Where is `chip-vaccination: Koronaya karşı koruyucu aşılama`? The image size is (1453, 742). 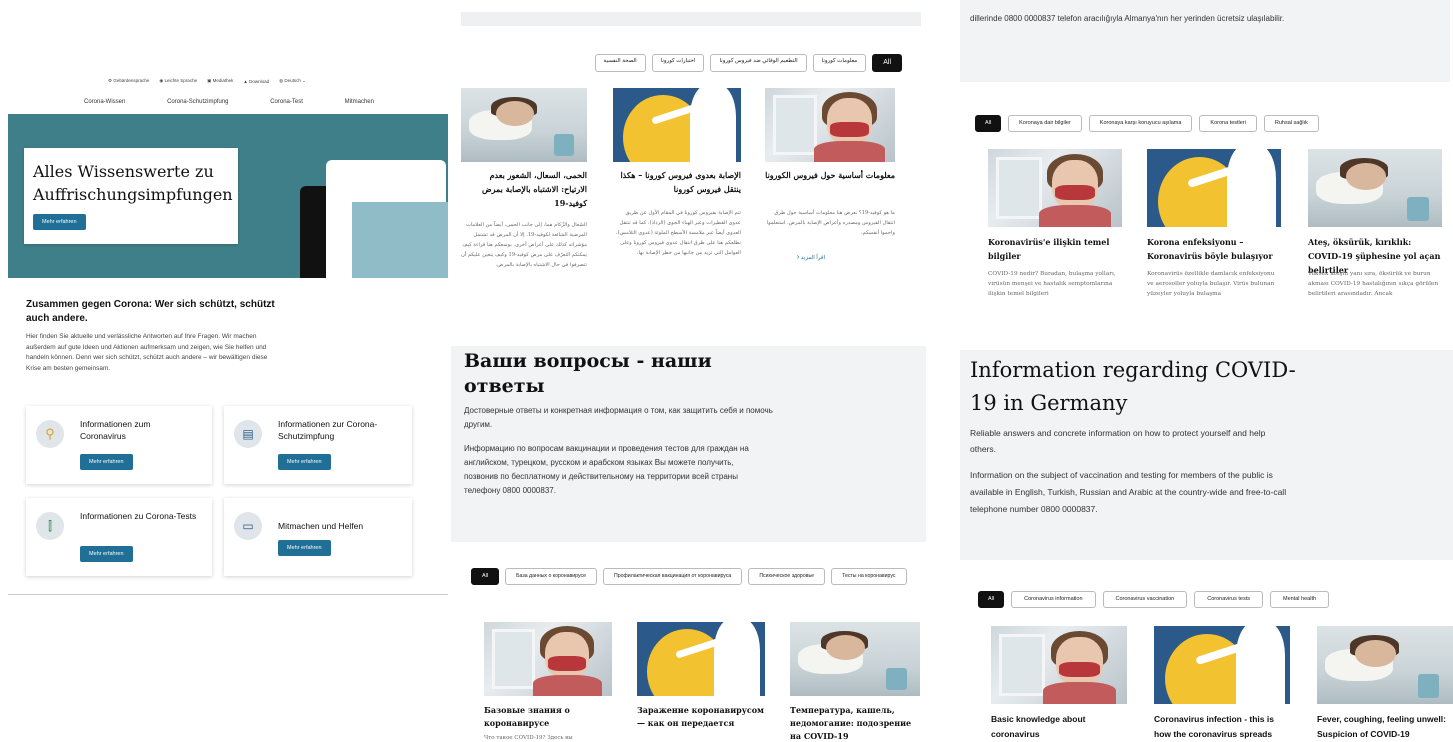 chip-vaccination: Koronaya karşı koruyucu aşılama is located at coordinates (1140, 123).